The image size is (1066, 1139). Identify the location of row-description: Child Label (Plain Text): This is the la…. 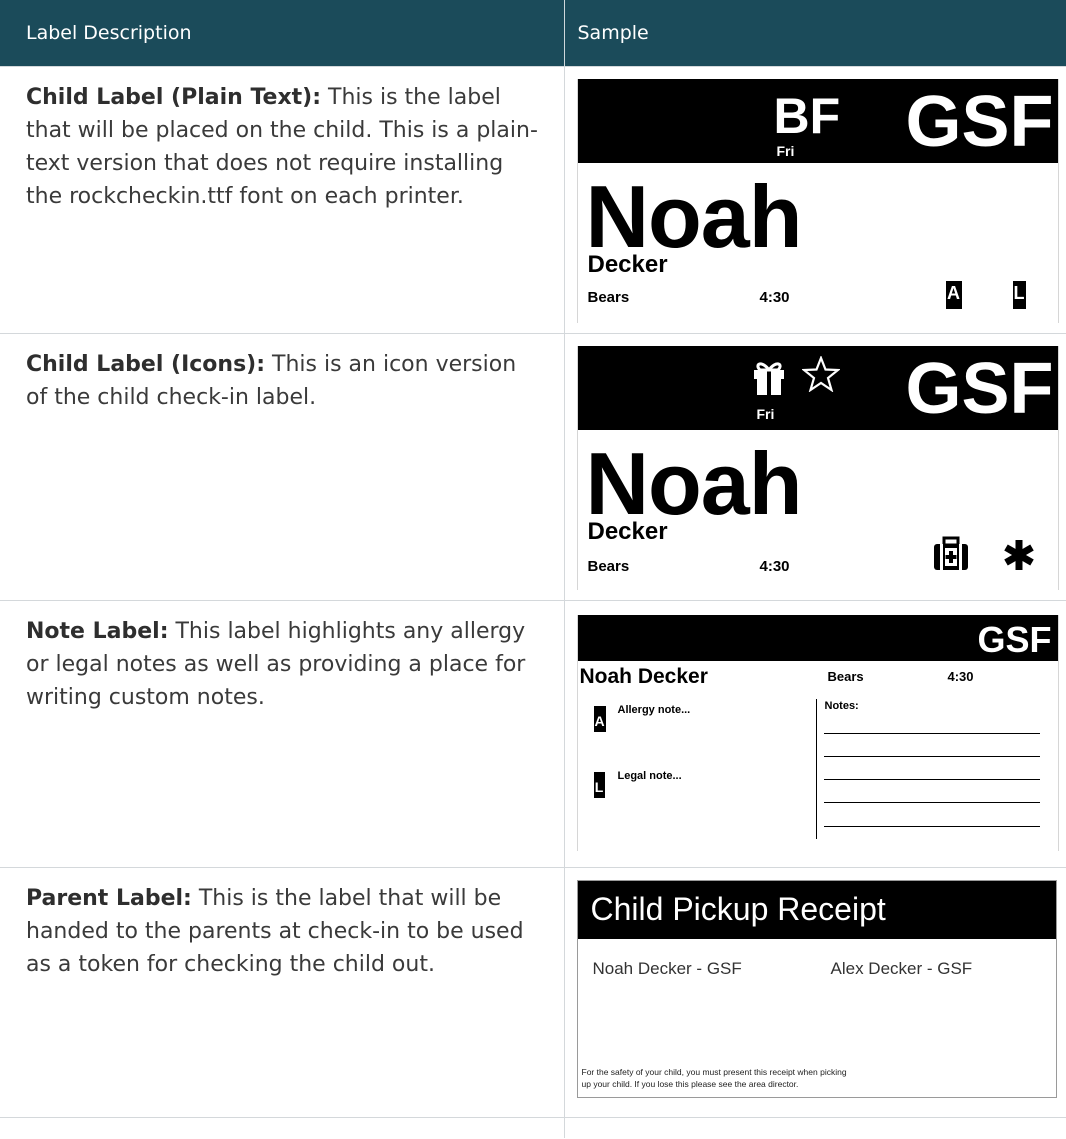
(282, 200).